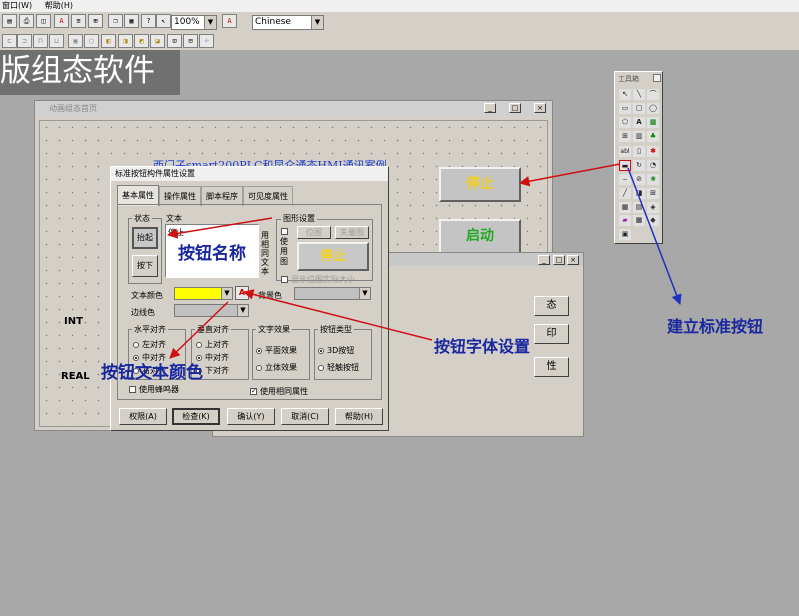 This screenshot has height=616, width=799. Describe the element at coordinates (199, 330) in the screenshot. I see `arrow-to-color` at that location.